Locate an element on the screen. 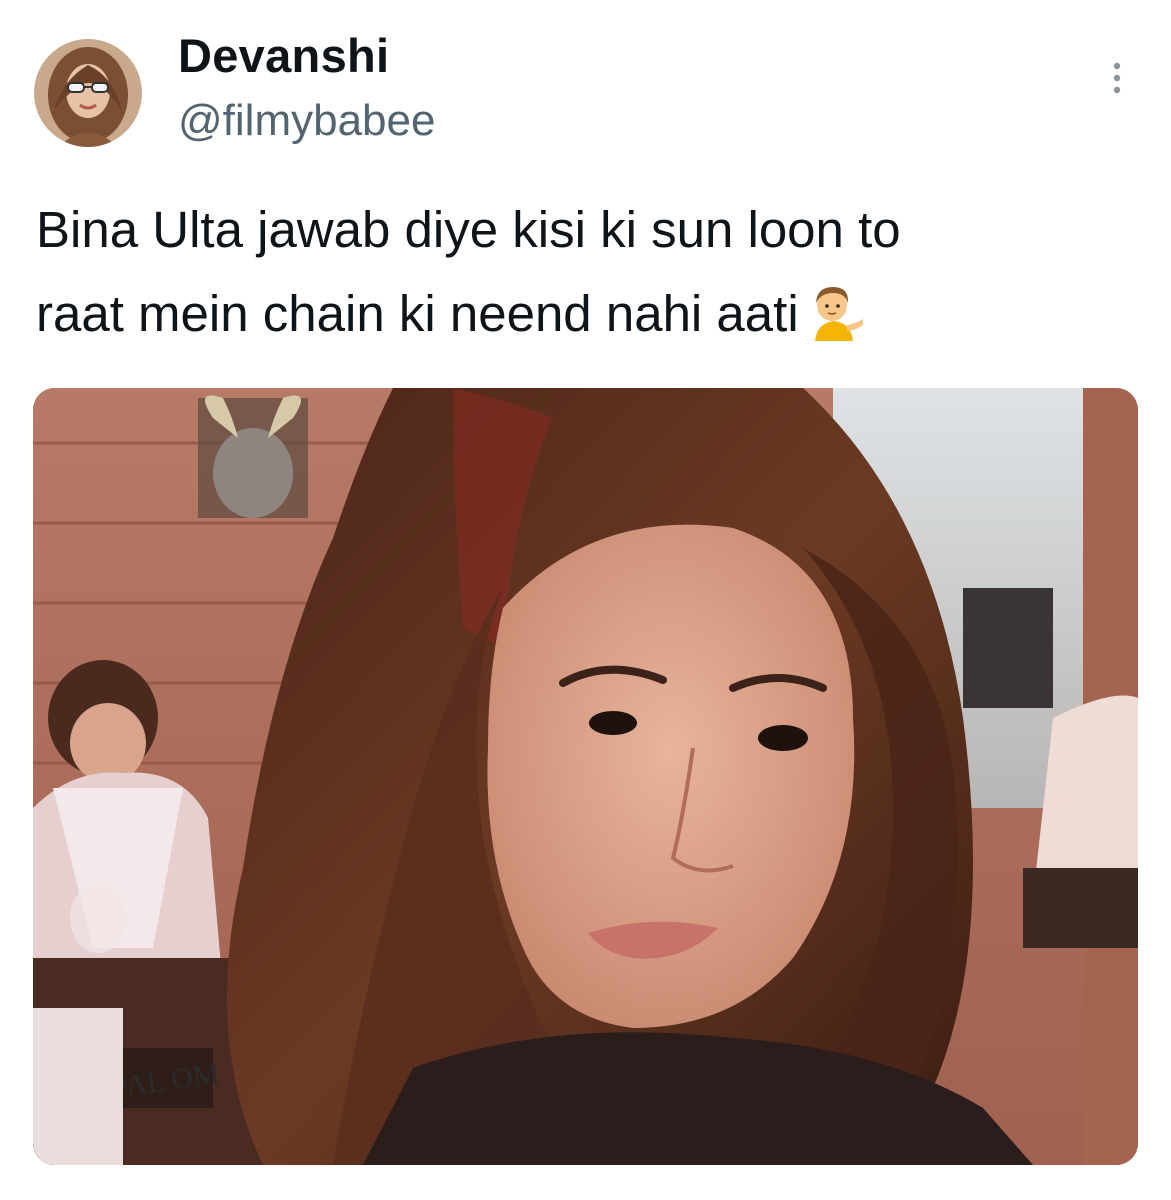  avatar-image is located at coordinates (88, 93).